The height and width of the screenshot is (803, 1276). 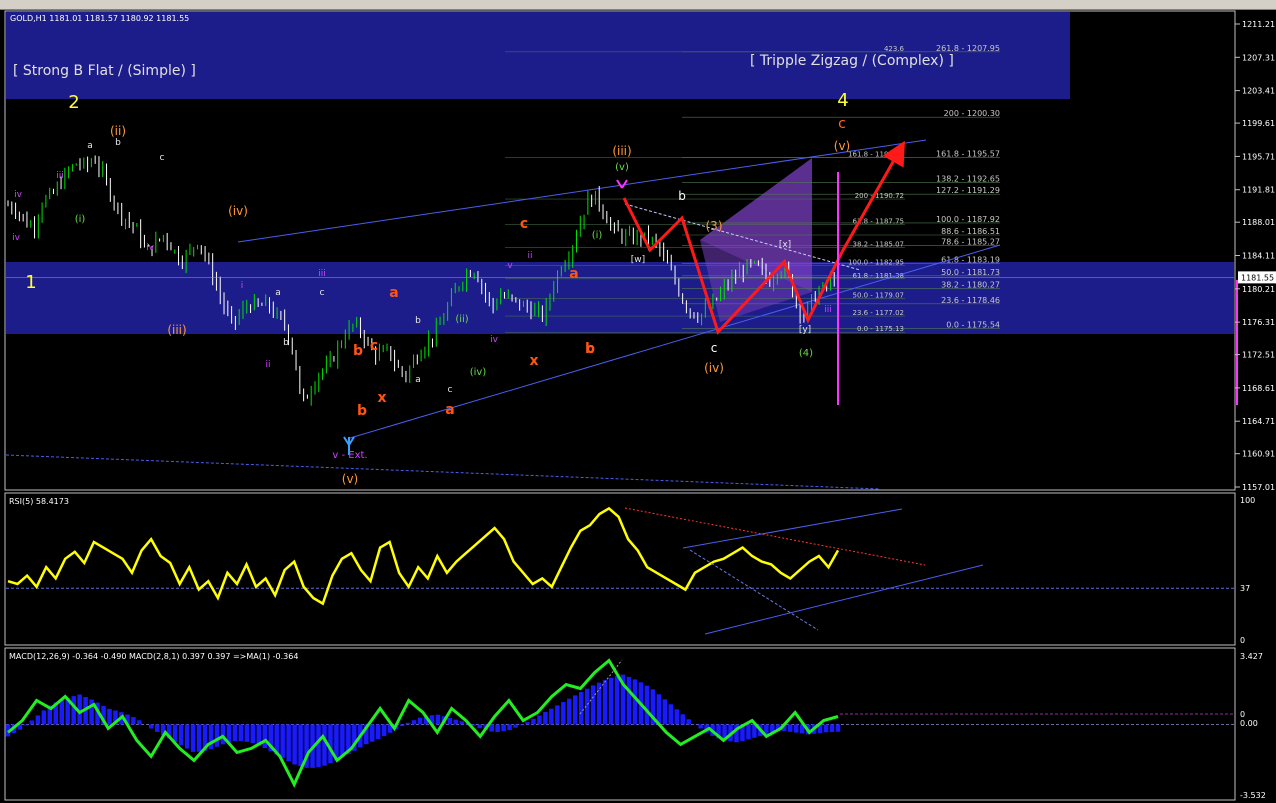 I want to click on current-price-label: 1181.55, so click(x=1257, y=277).